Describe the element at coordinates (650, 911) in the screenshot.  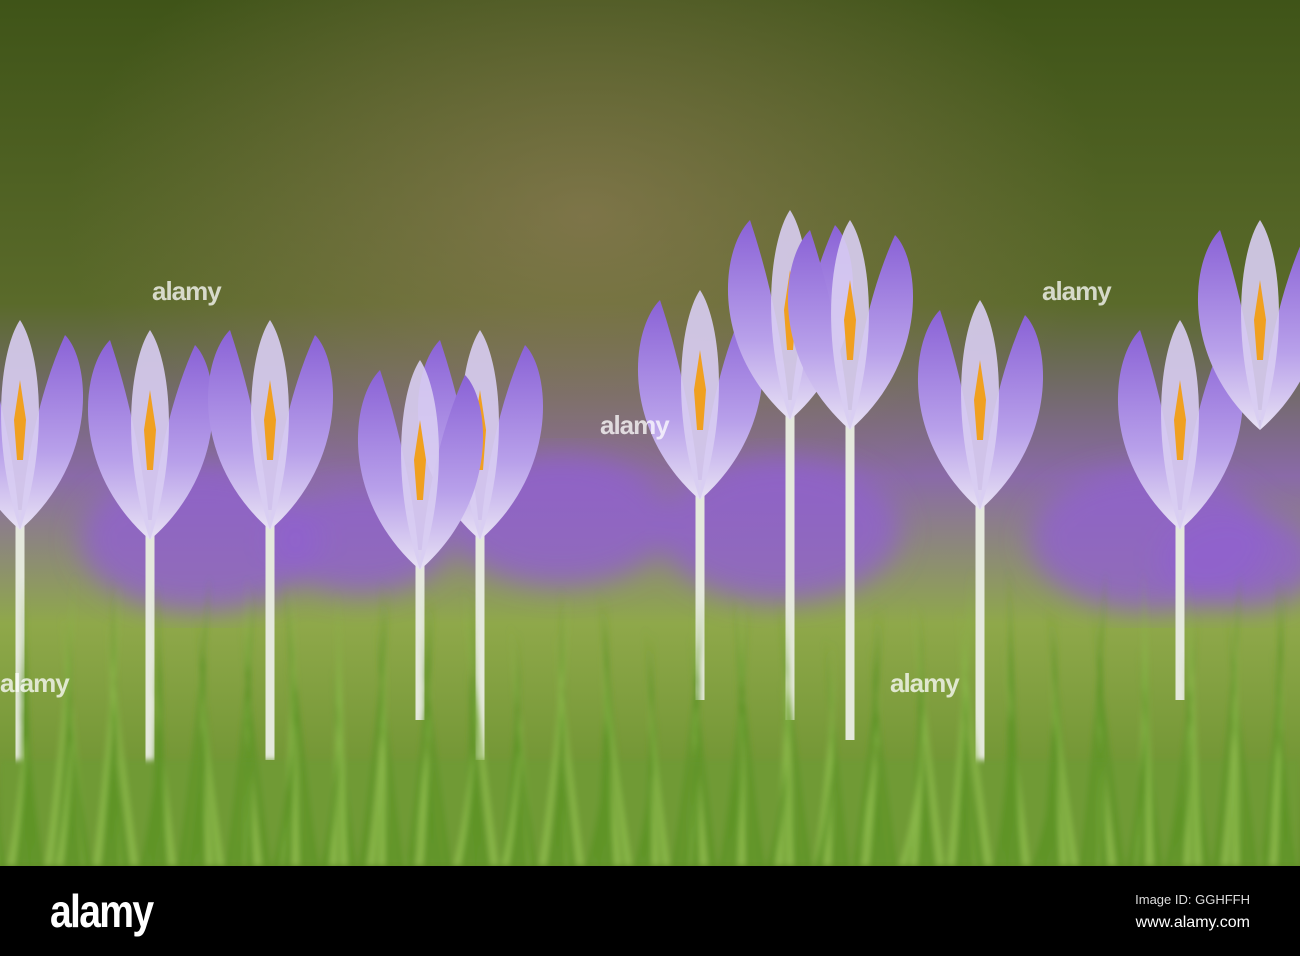
I see `footer-bar: alamy Image ID: GGHFFH www.alamy.com` at that location.